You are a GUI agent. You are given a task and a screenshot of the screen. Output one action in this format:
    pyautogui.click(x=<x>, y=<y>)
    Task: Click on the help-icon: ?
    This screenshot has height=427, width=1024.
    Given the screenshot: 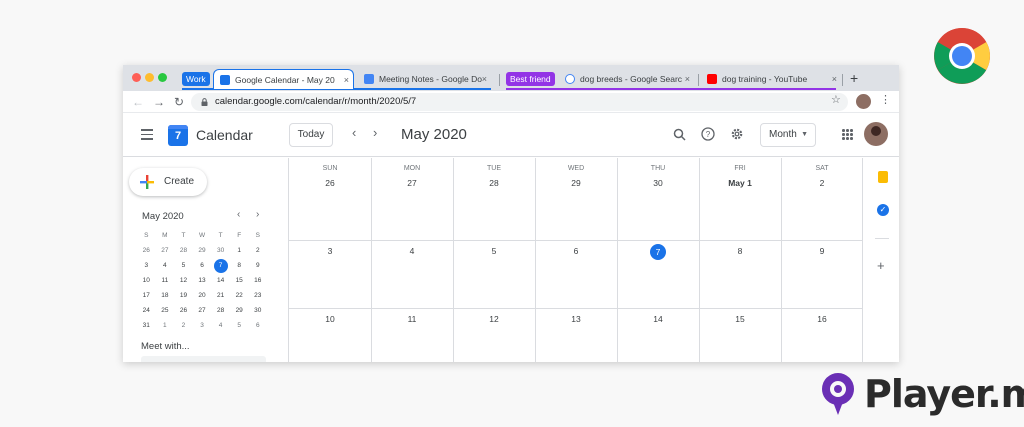 What is the action you would take?
    pyautogui.click(x=708, y=134)
    